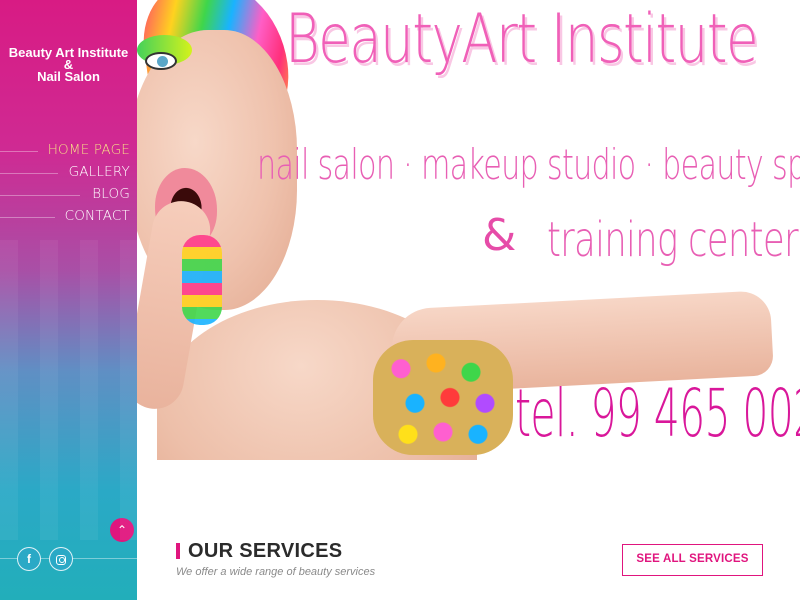 The width and height of the screenshot is (800, 600). Describe the element at coordinates (68, 76) in the screenshot. I see `brand-line-3: Nail Salon` at that location.